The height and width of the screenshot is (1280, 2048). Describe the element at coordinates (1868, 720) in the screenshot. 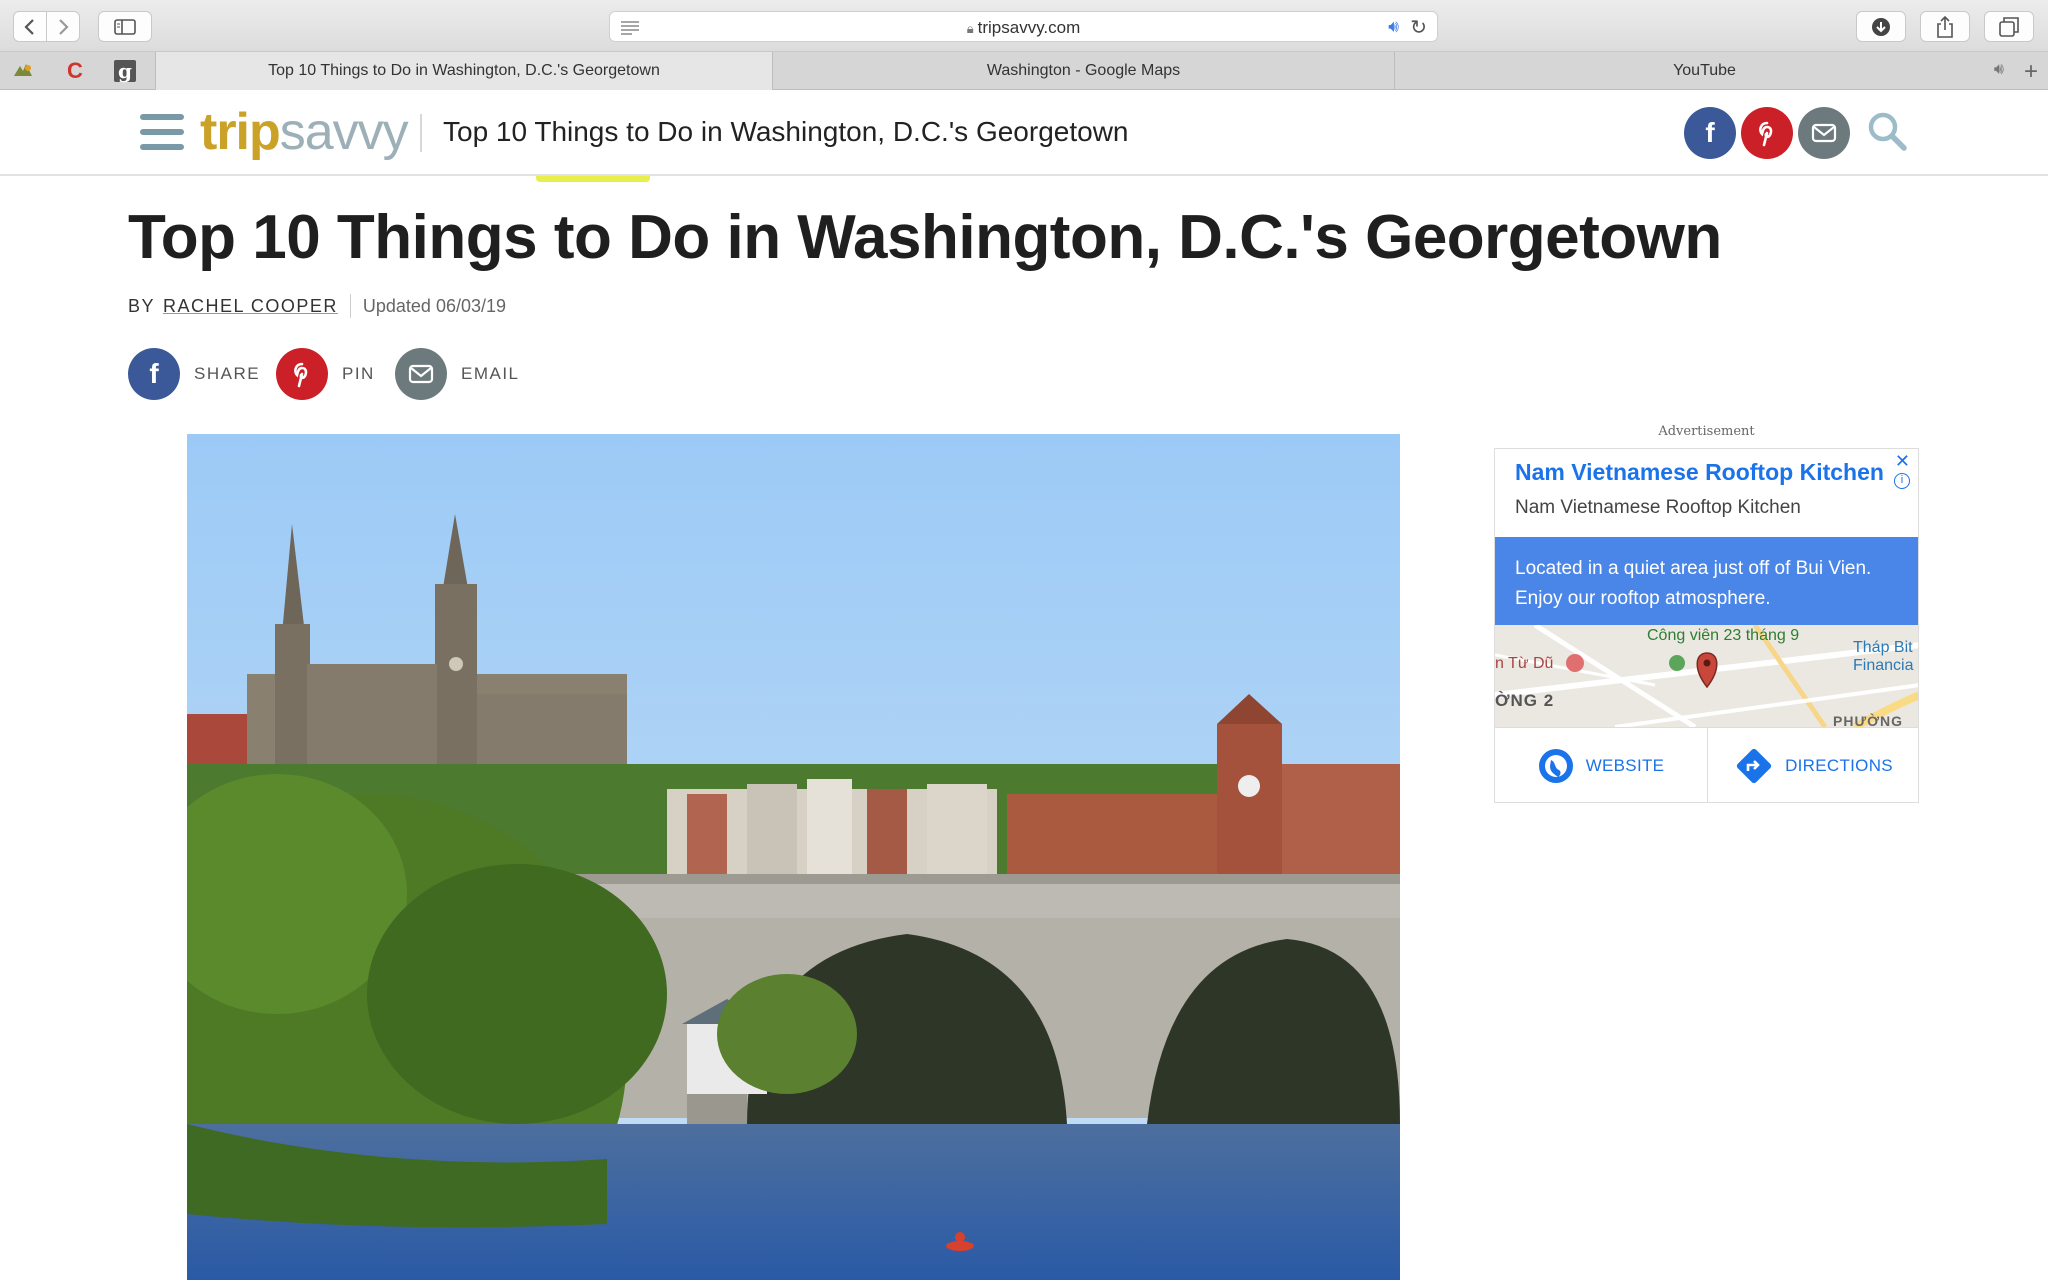

I see `map-label-bottom: PHƯỜNG` at that location.